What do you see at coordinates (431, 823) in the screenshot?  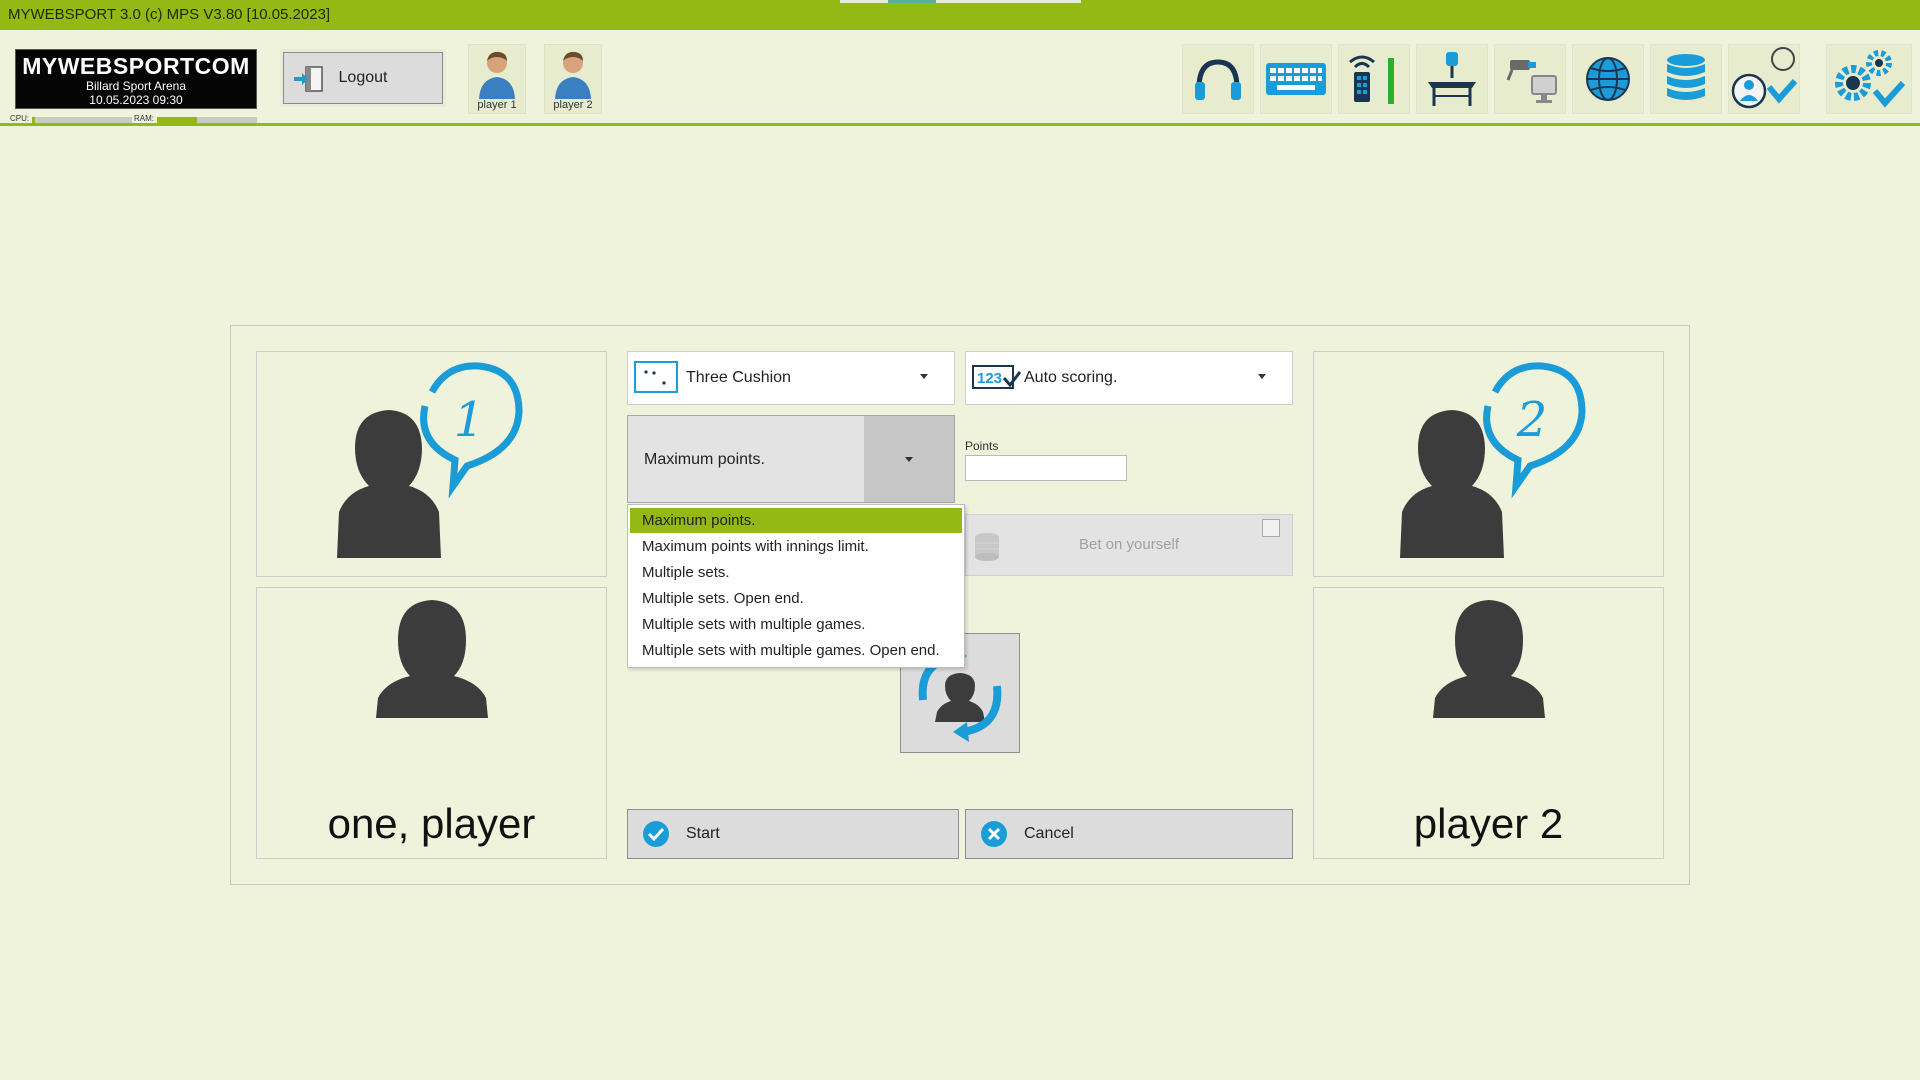 I see `player1-name: one, player` at bounding box center [431, 823].